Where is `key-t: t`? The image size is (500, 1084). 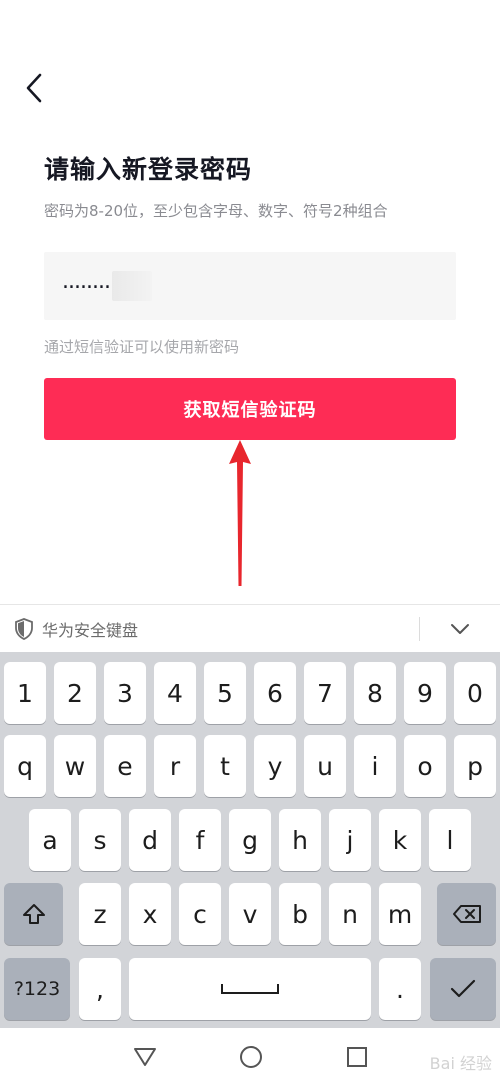
key-t: t is located at coordinates (225, 766).